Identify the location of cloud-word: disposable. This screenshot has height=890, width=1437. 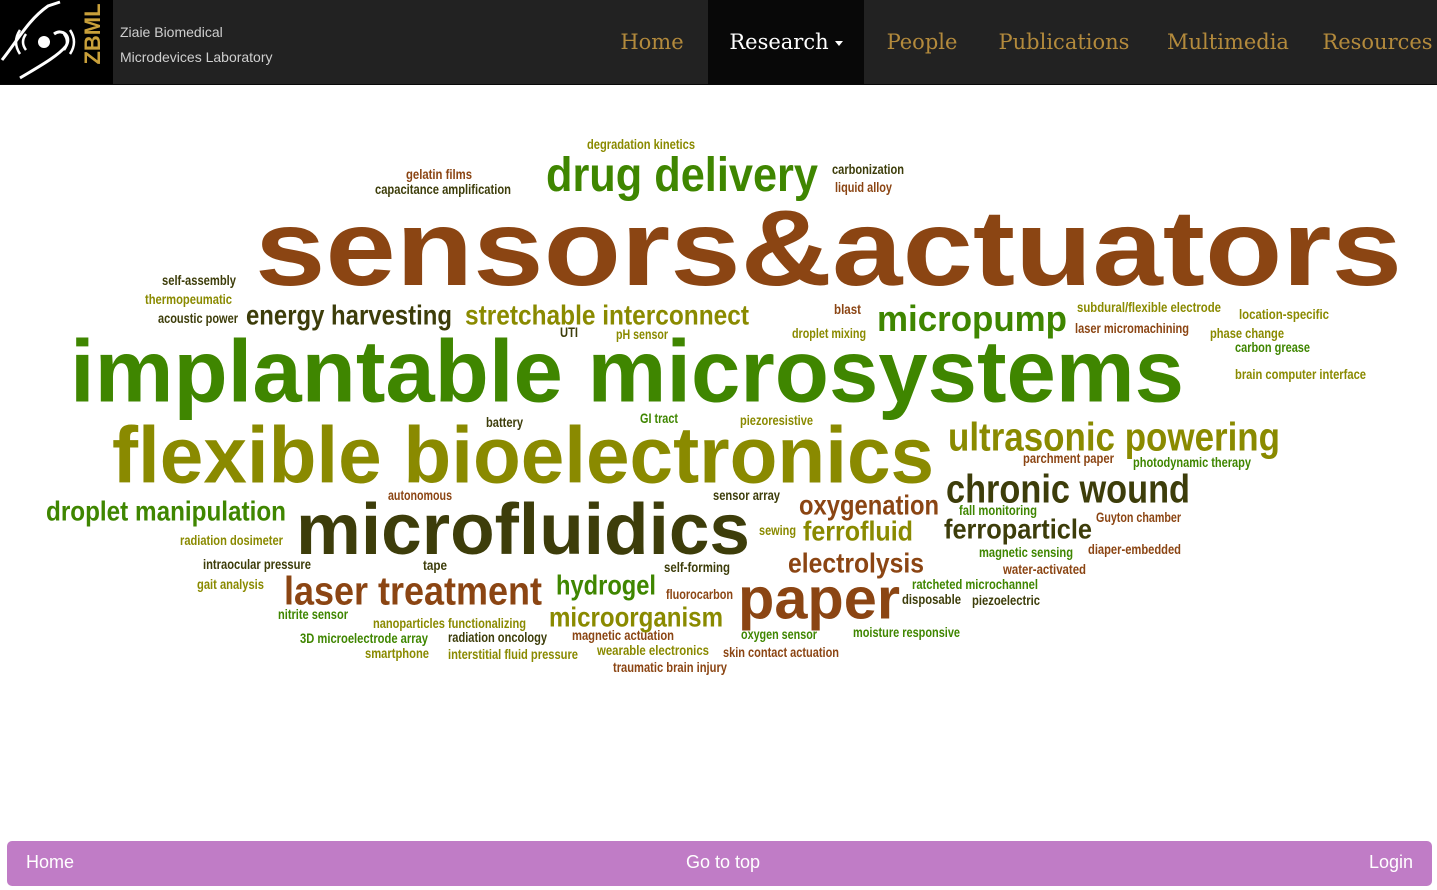
(931, 599).